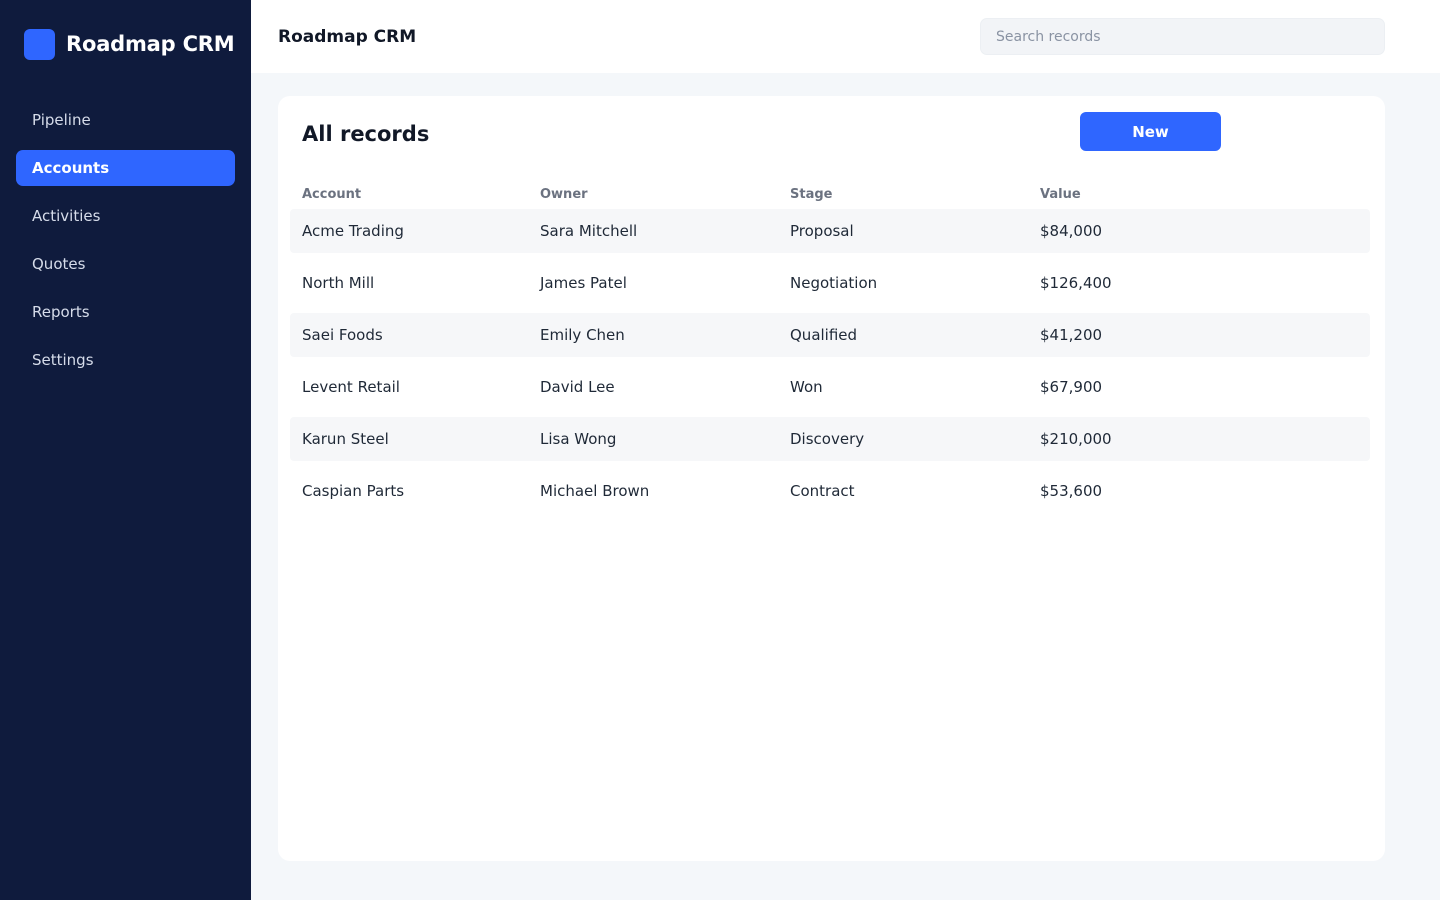  Describe the element at coordinates (63, 360) in the screenshot. I see `sidebar-item-label: Settings` at that location.